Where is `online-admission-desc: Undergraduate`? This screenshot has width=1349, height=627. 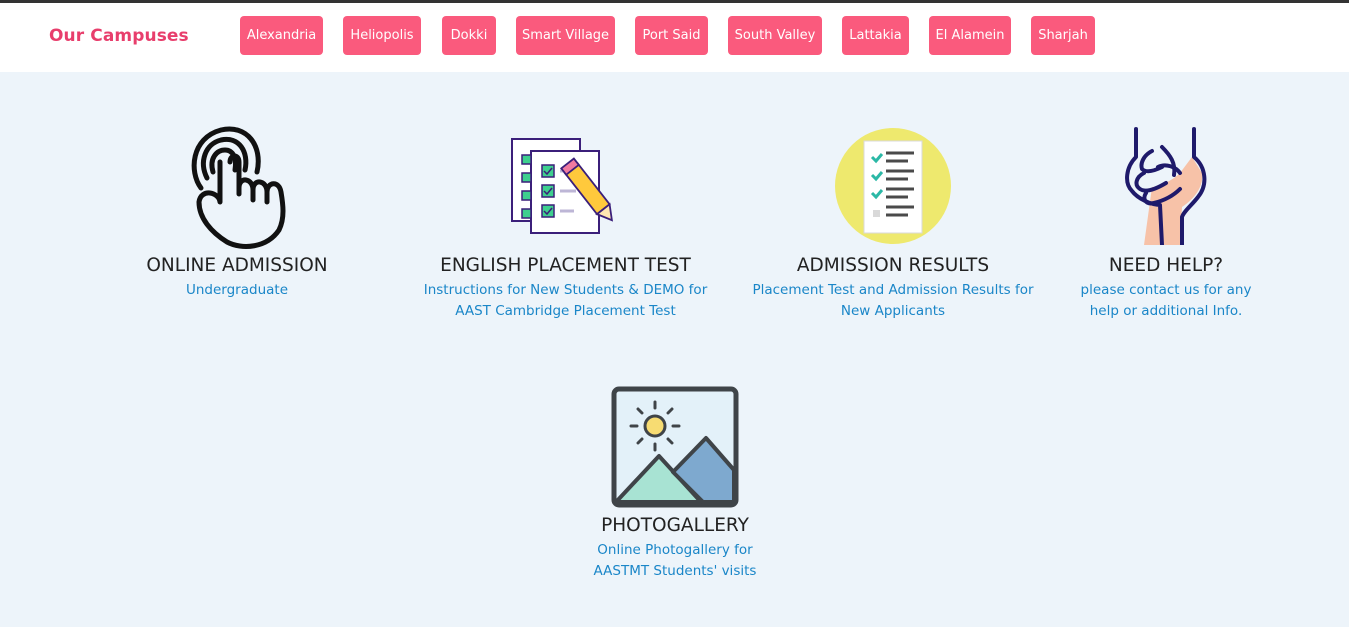
online-admission-desc: Undergraduate is located at coordinates (237, 290).